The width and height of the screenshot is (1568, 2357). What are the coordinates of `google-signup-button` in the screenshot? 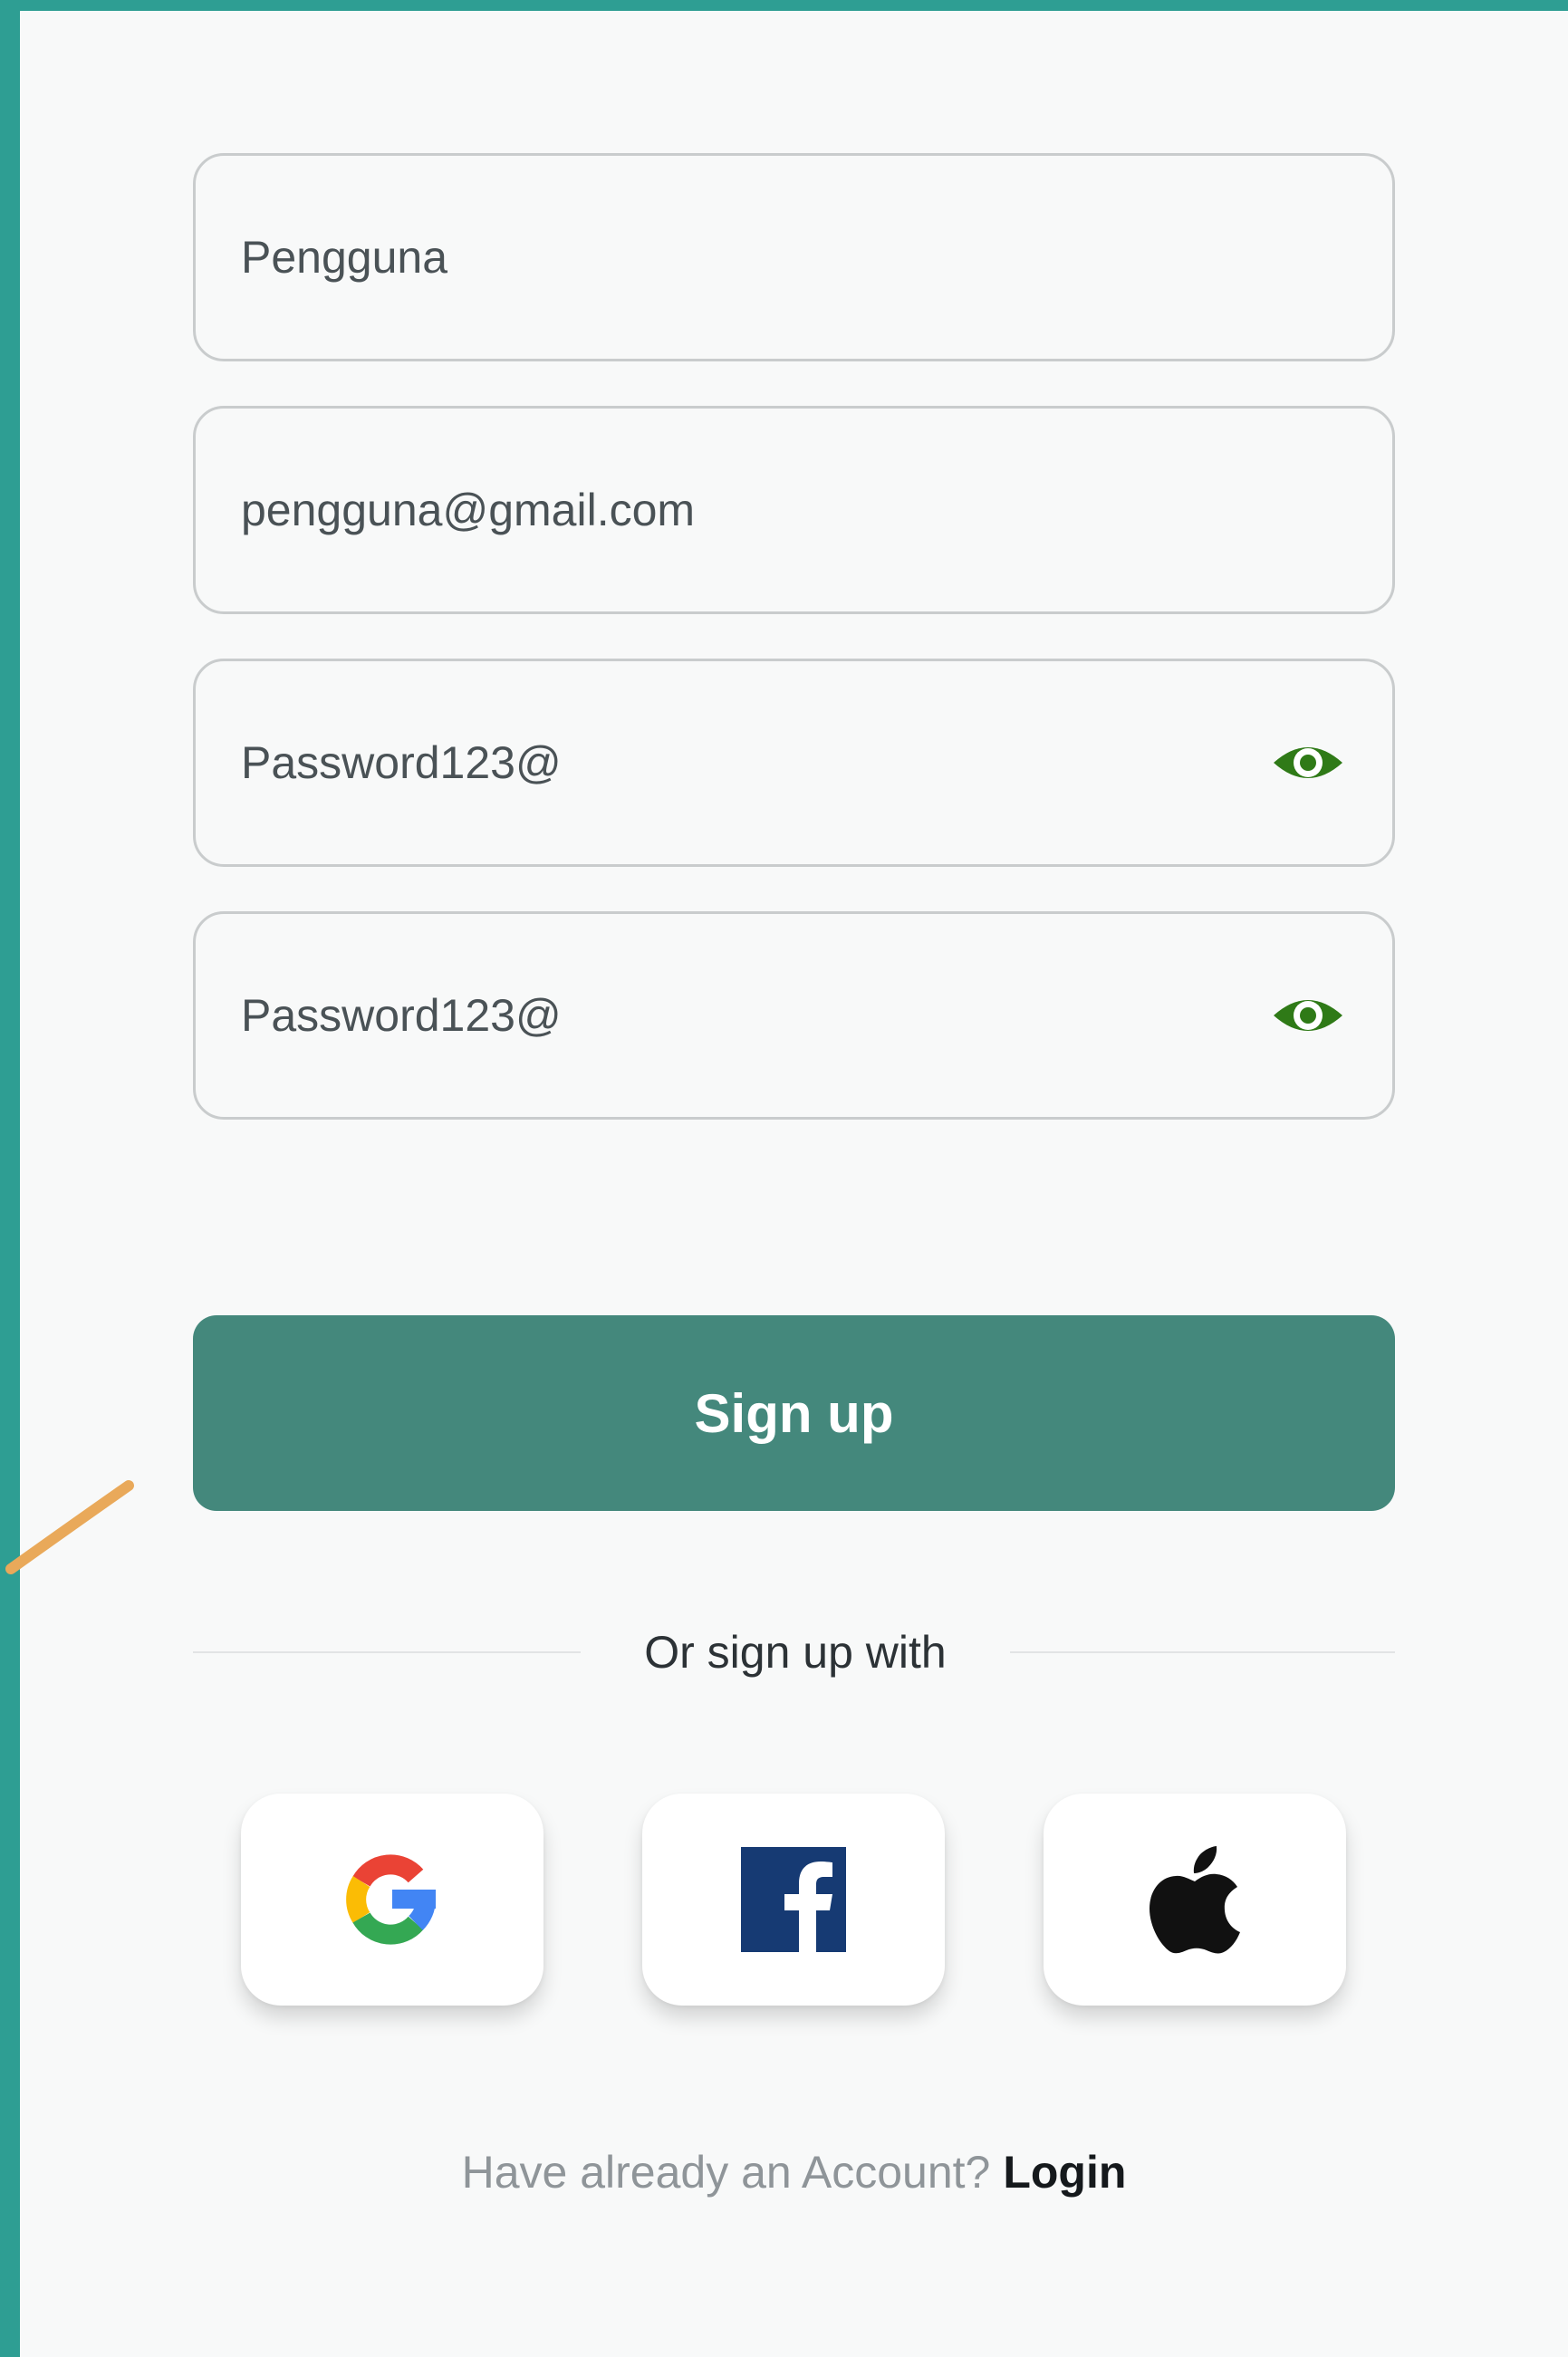 It's located at (392, 1900).